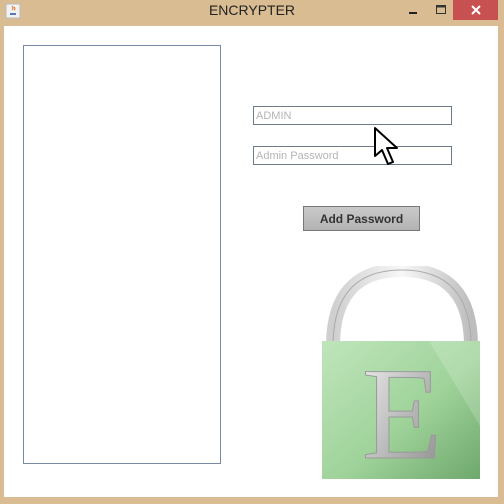 The width and height of the screenshot is (504, 504). What do you see at coordinates (252, 11) in the screenshot?
I see `title-bar: ENCRYPTER` at bounding box center [252, 11].